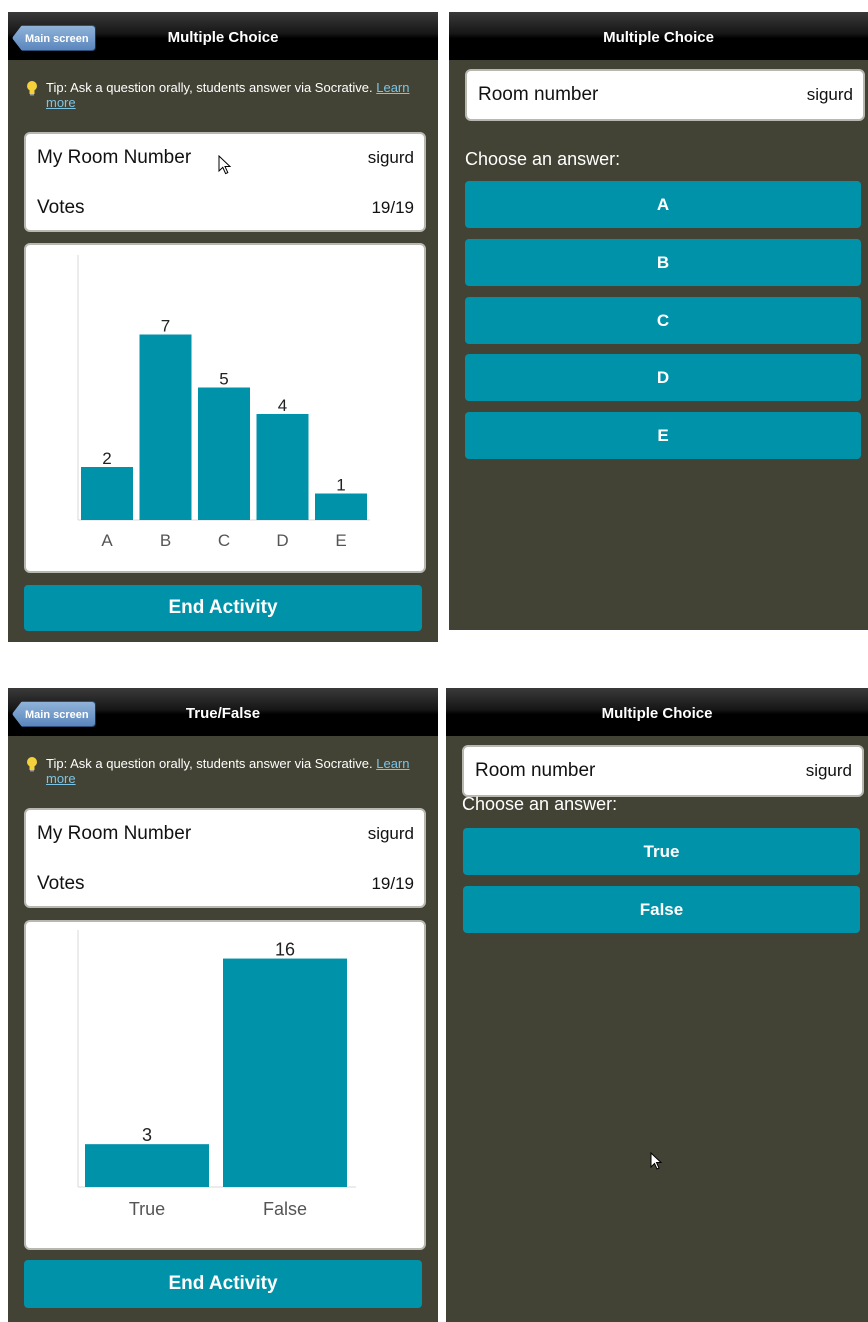 The width and height of the screenshot is (868, 1322). Describe the element at coordinates (223, 379) in the screenshot. I see `bar-value-label: 5` at that location.